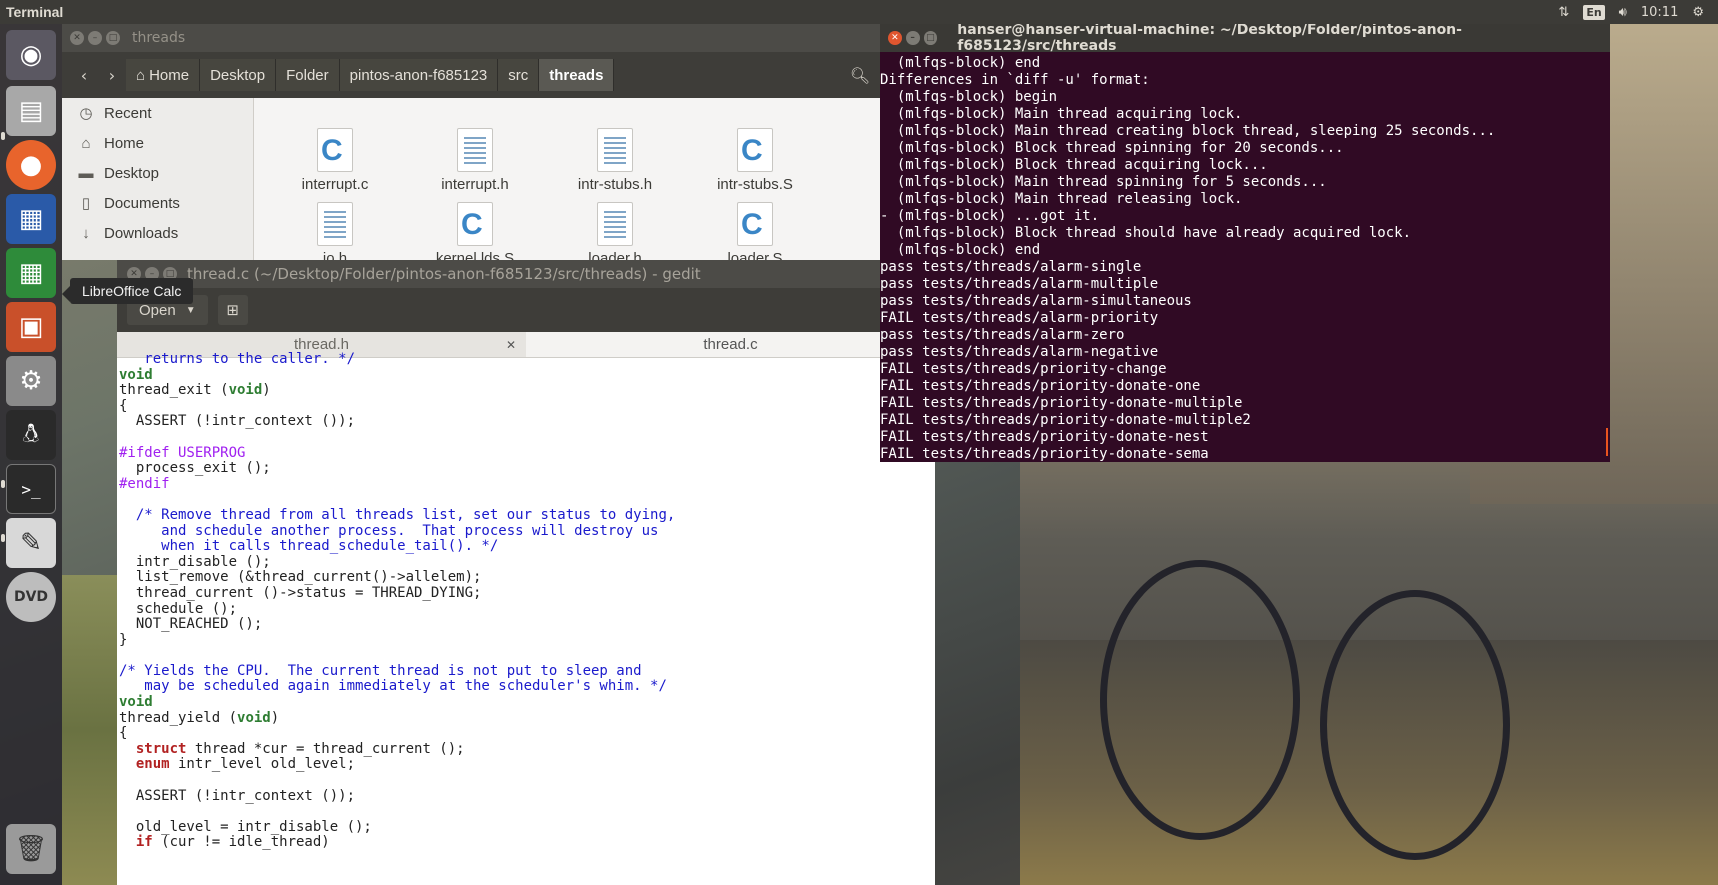 The image size is (1718, 885). What do you see at coordinates (190, 310) in the screenshot?
I see `chevron-down-icon: ▼` at bounding box center [190, 310].